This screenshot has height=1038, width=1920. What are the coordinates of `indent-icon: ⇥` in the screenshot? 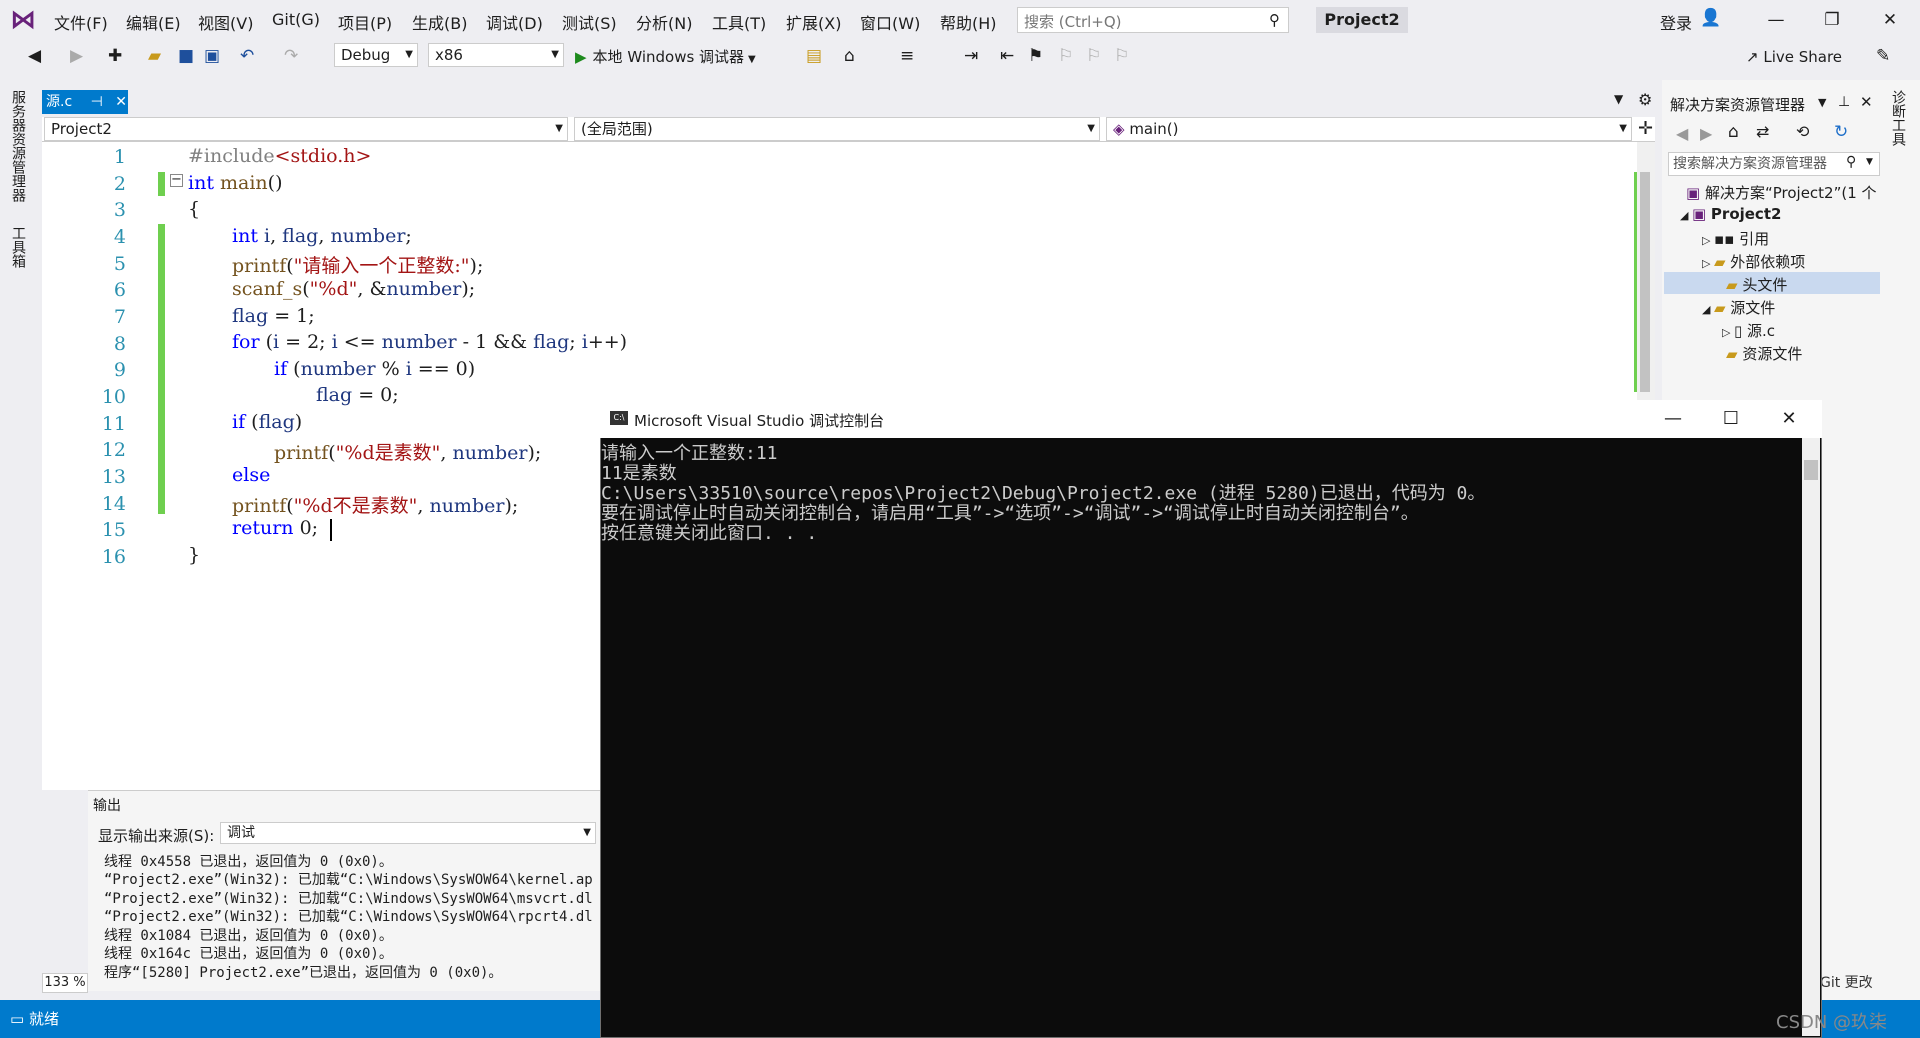 It's located at (971, 56).